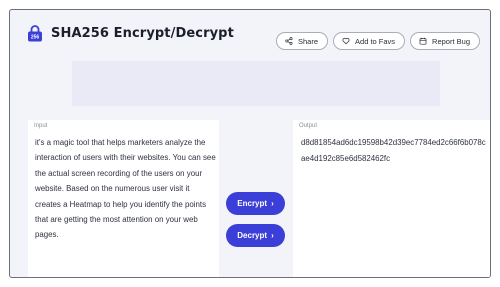 This screenshot has height=287, width=500. Describe the element at coordinates (423, 41) in the screenshot. I see `bug-icon` at that location.